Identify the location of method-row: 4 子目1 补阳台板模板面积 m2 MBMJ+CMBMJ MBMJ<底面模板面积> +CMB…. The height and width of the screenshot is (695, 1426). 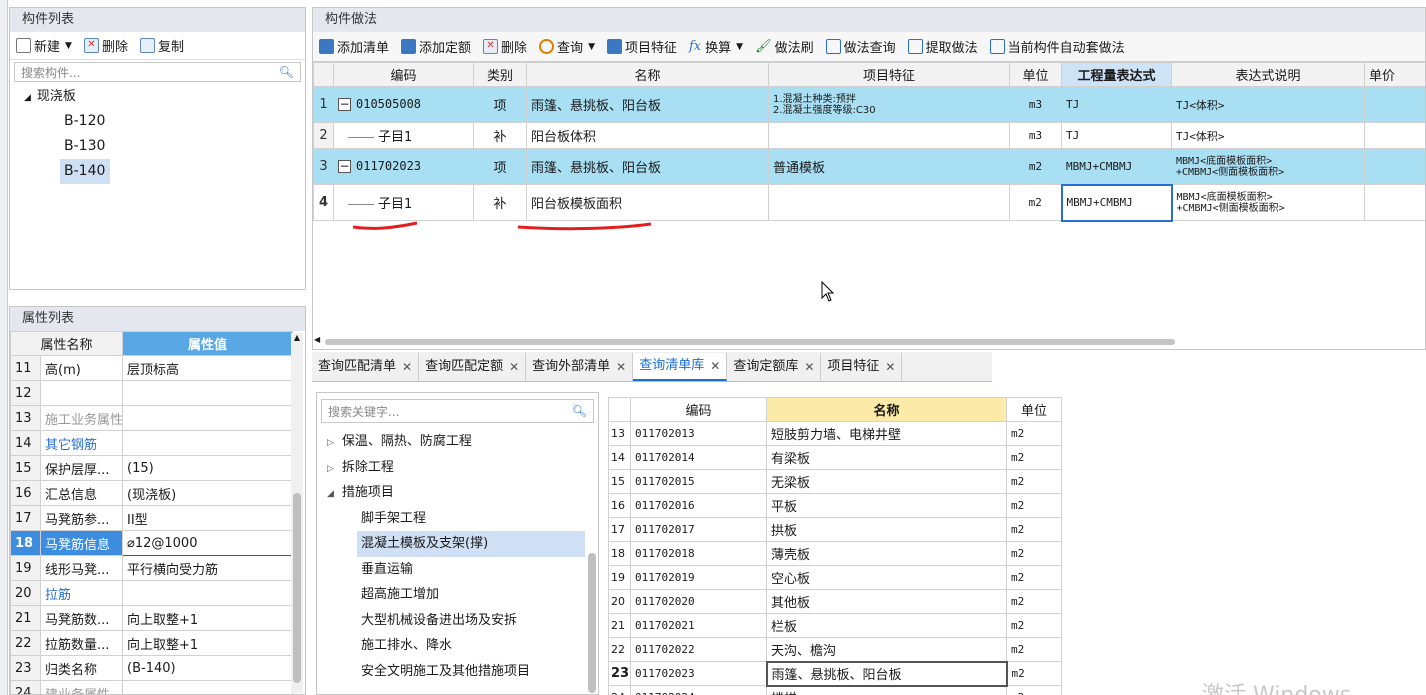
(869, 202).